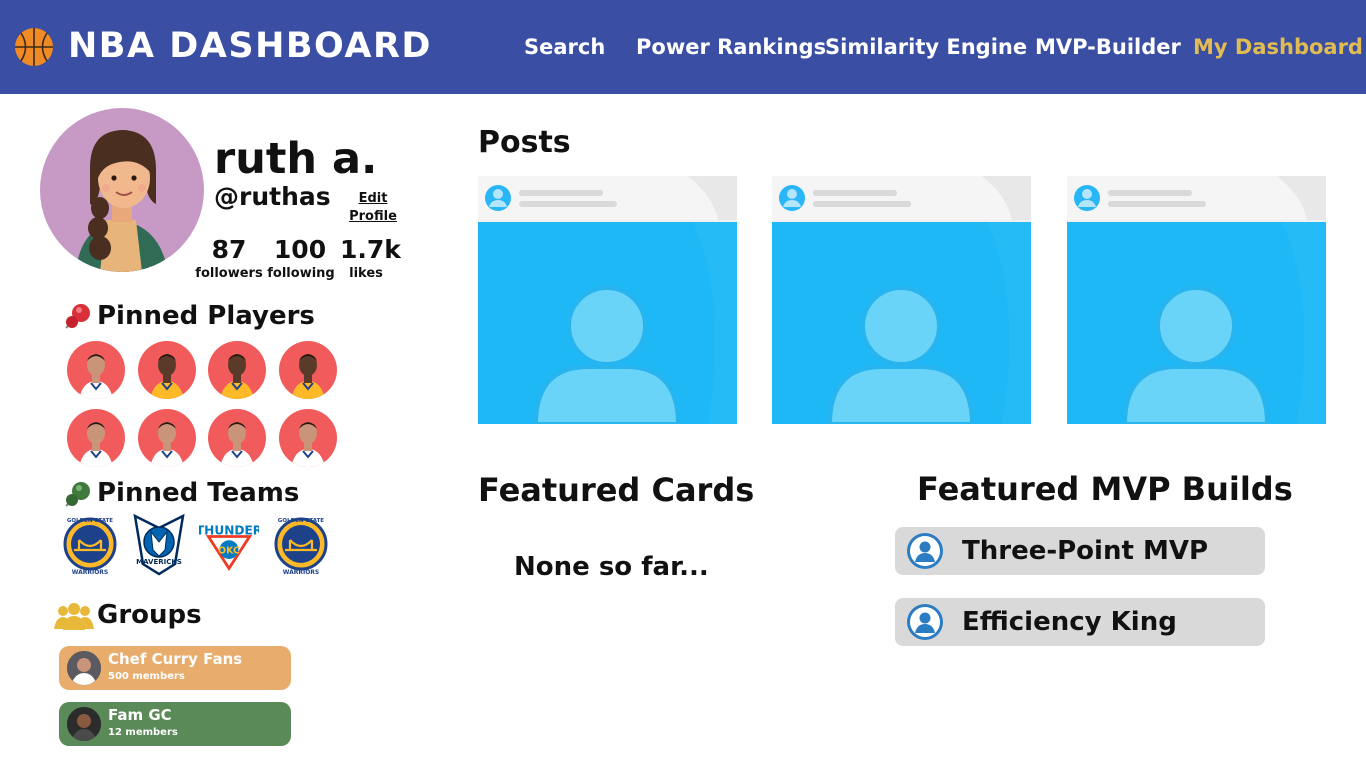 The width and height of the screenshot is (1366, 768). I want to click on profile-avatar, so click(122, 190).